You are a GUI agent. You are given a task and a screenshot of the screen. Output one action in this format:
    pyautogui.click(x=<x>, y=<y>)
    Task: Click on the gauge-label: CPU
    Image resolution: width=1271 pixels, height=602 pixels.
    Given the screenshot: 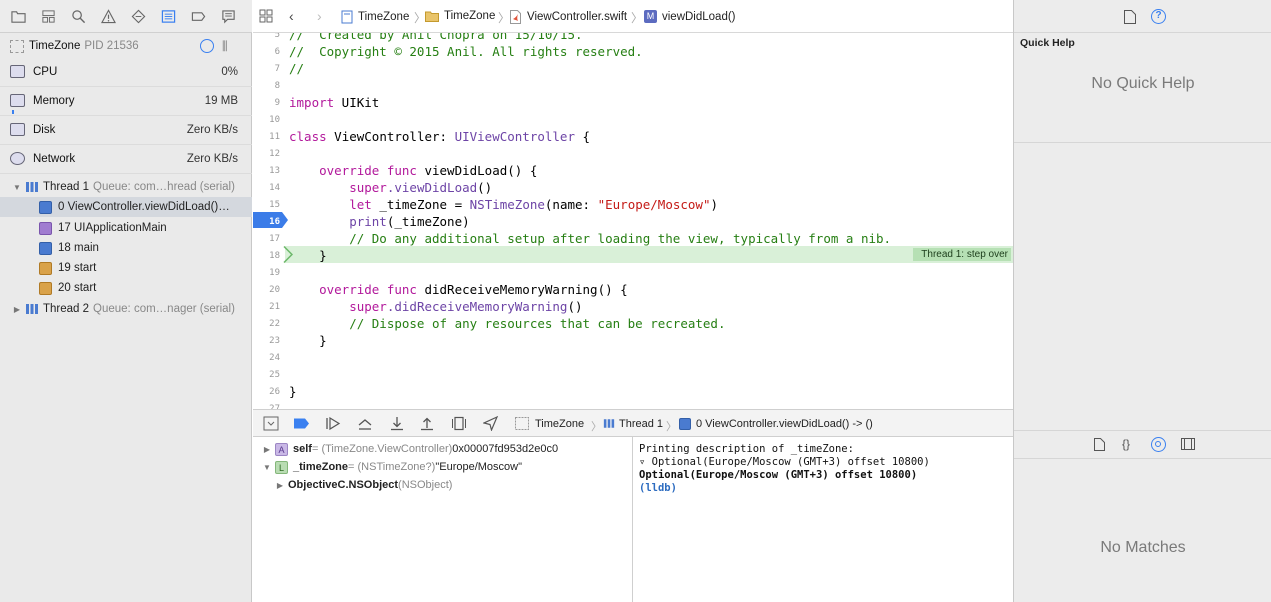 What is the action you would take?
    pyautogui.click(x=45, y=72)
    